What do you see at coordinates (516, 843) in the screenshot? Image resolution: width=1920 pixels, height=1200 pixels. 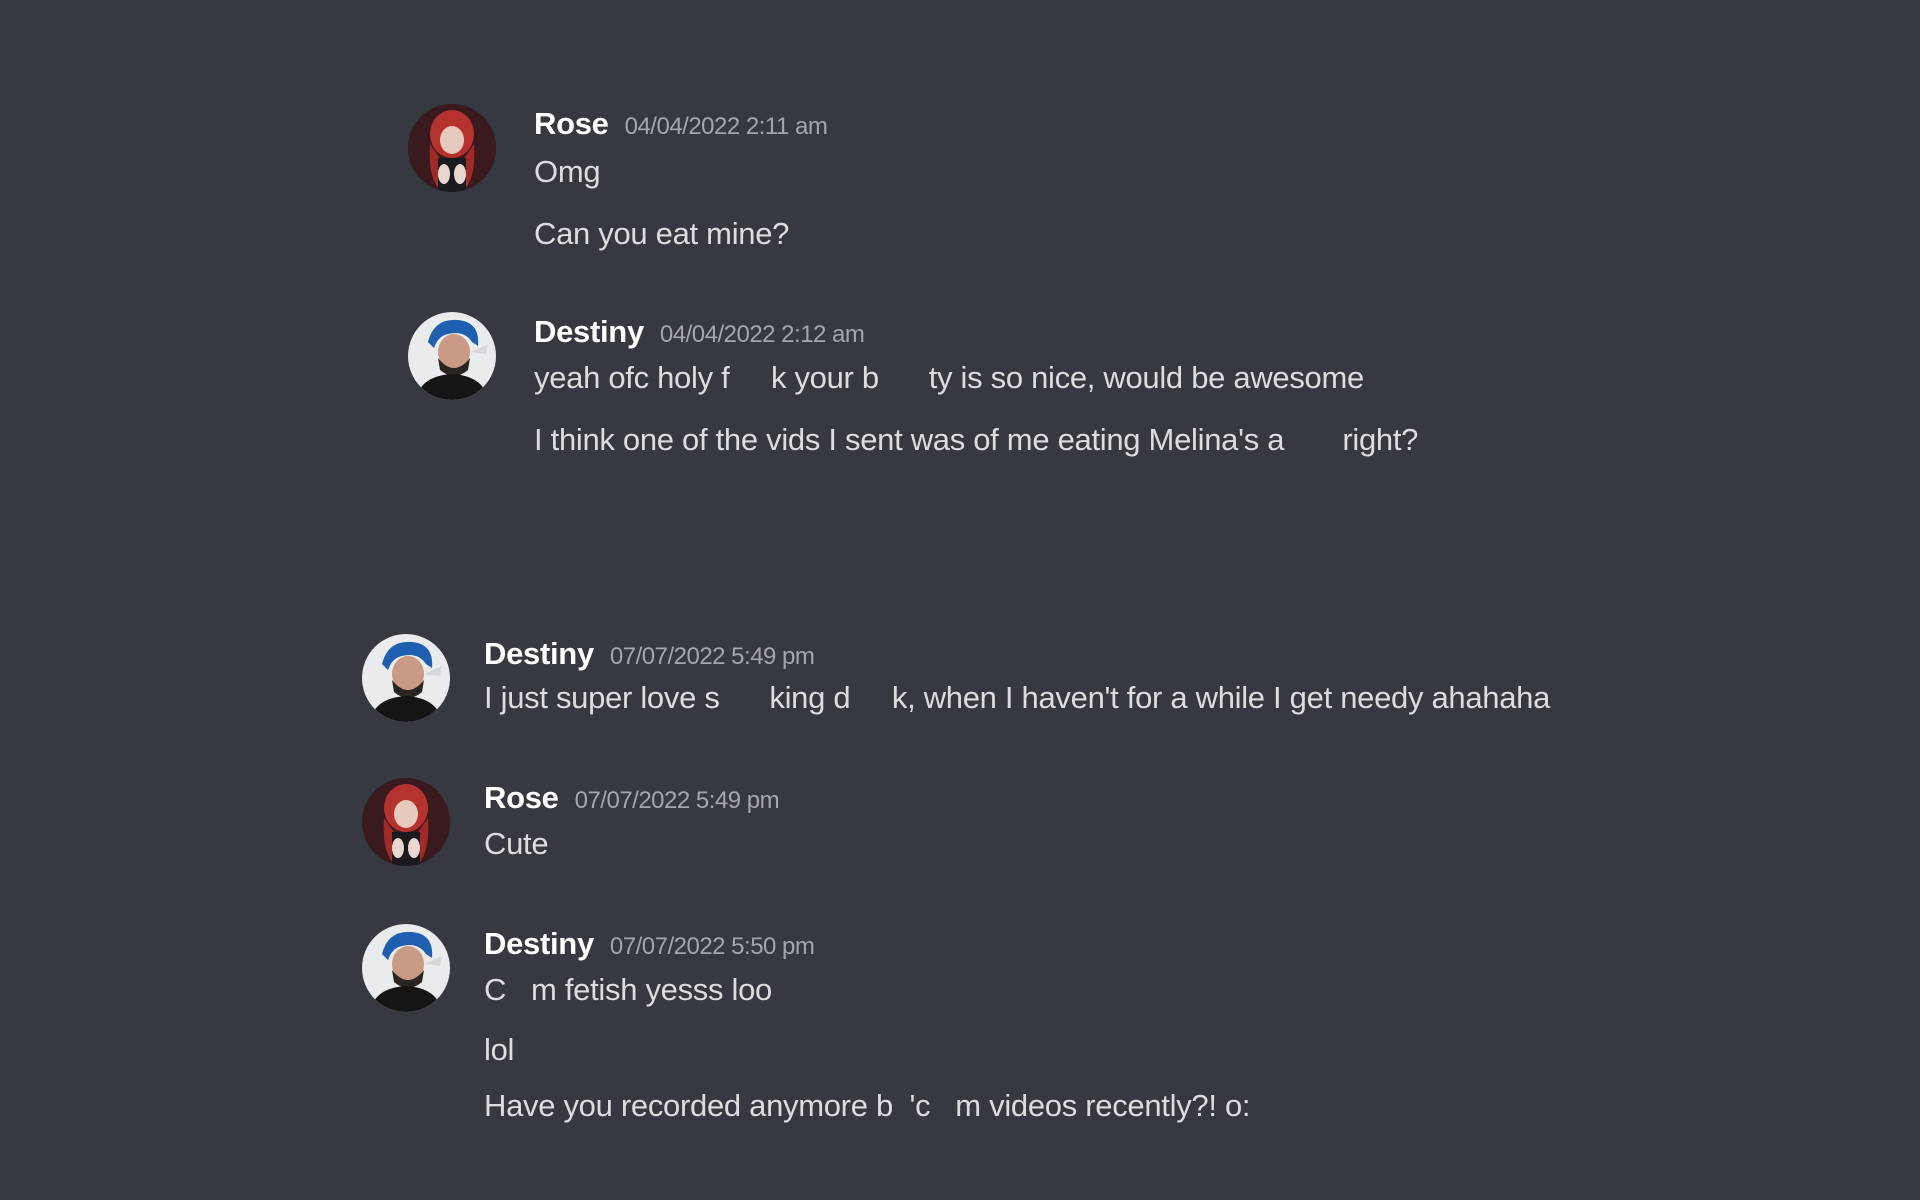 I see `message-text: Cute` at bounding box center [516, 843].